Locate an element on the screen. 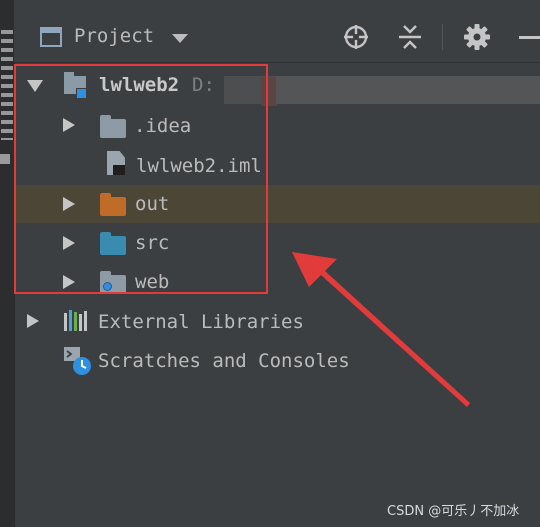  annotation-arrow is located at coordinates (381, 329).